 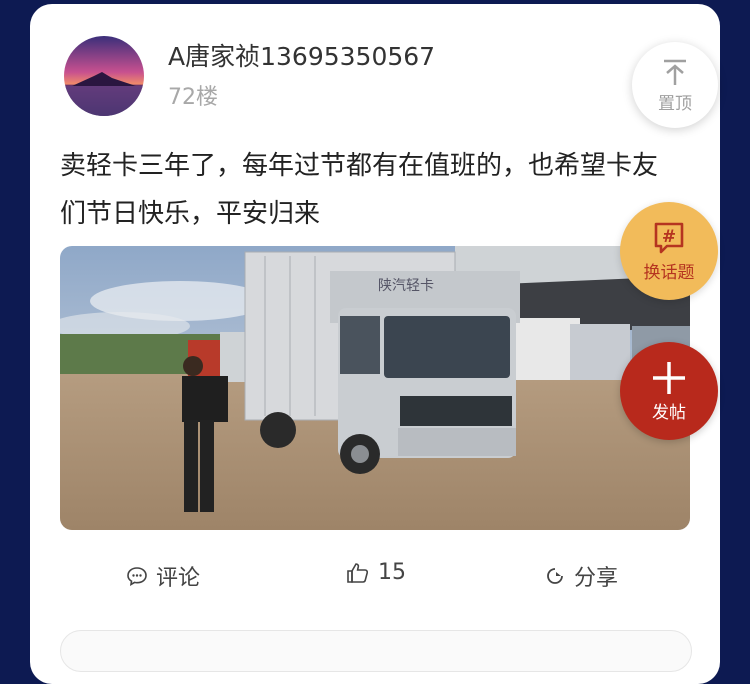 What do you see at coordinates (193, 97) in the screenshot?
I see `floor-number: 72楼` at bounding box center [193, 97].